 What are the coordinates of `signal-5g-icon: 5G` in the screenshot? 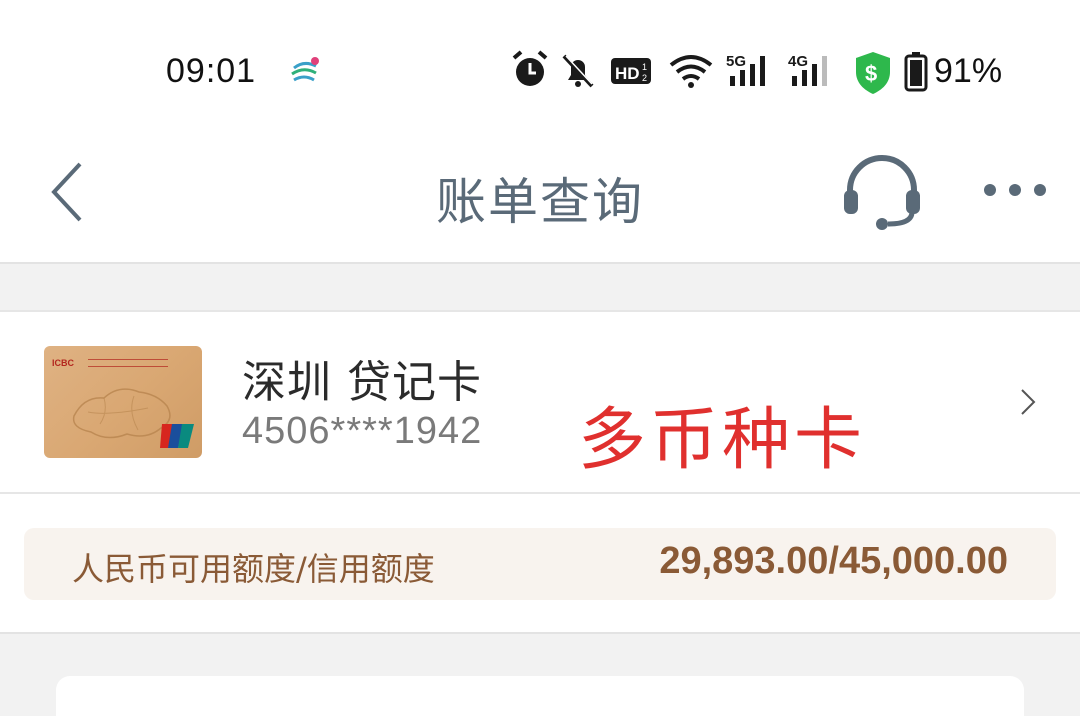 It's located at (745, 69).